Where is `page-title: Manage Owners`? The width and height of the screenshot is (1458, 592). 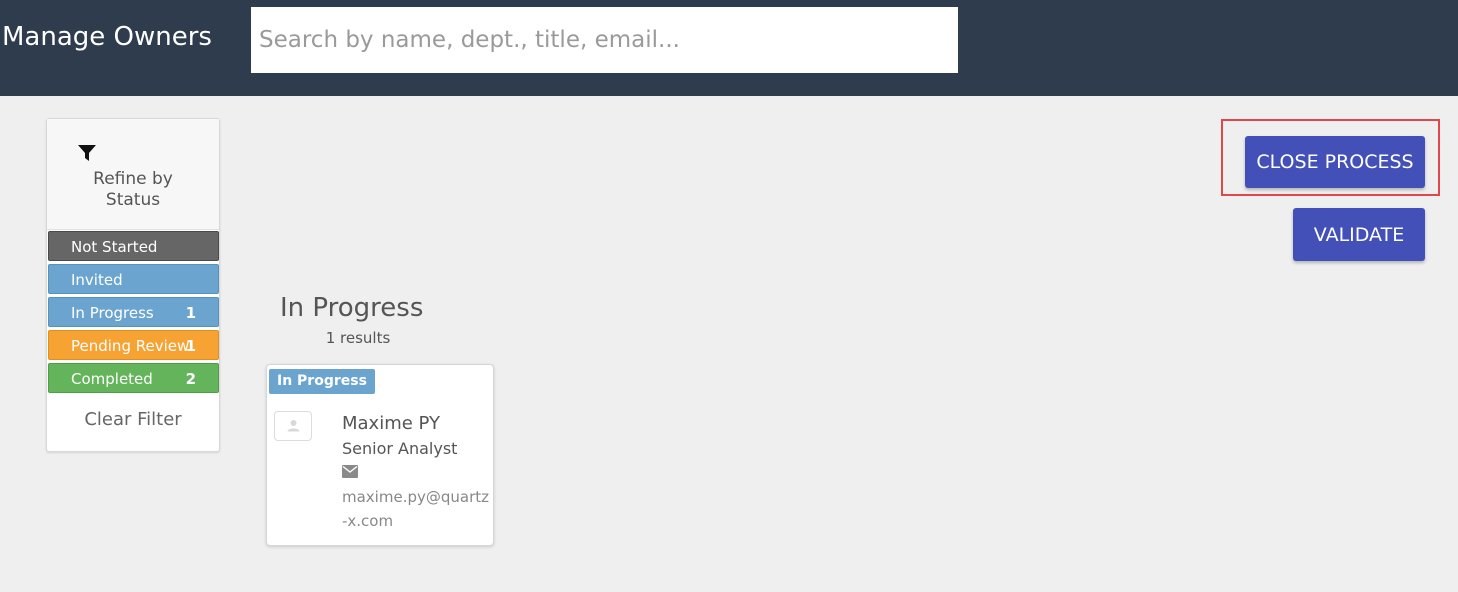
page-title: Manage Owners is located at coordinates (107, 37).